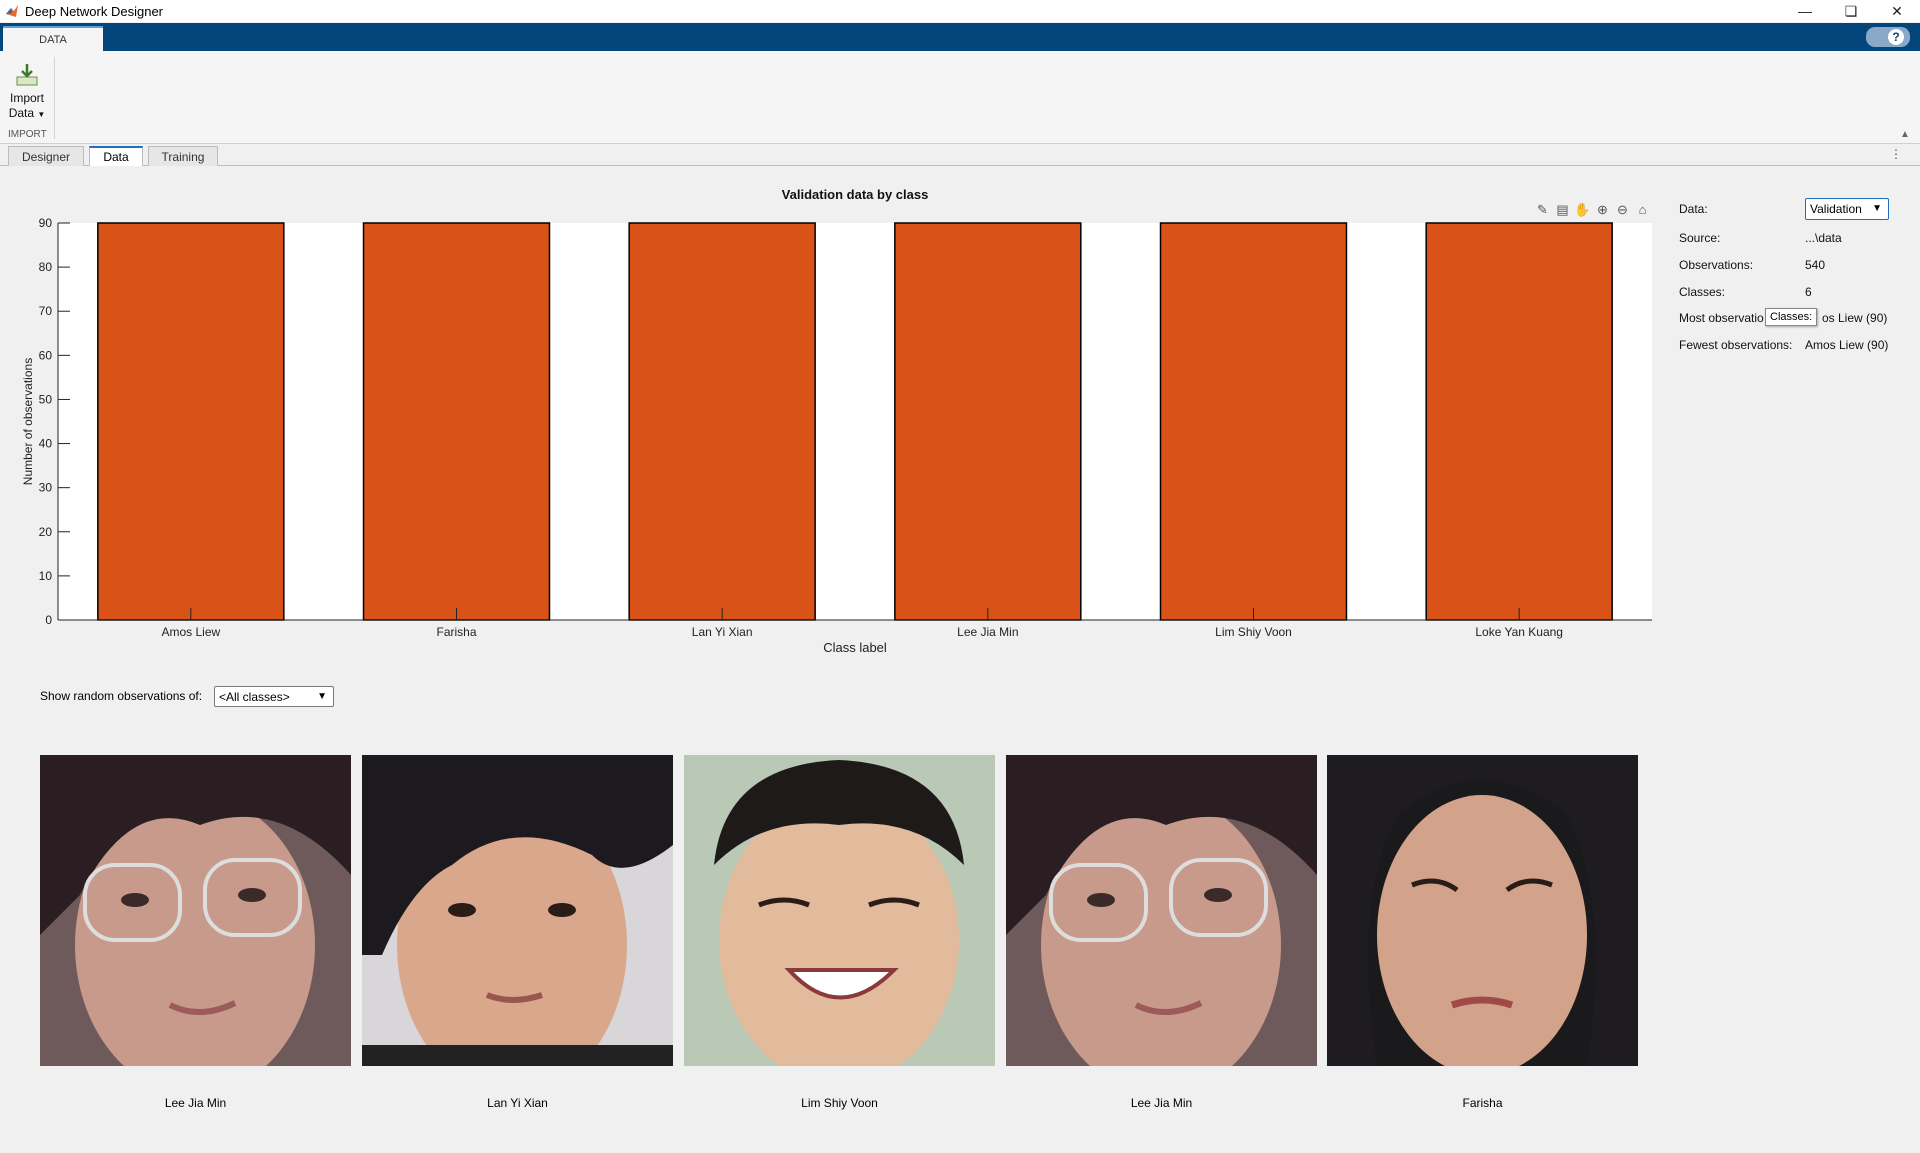 Image resolution: width=1920 pixels, height=1153 pixels. What do you see at coordinates (1700, 238) in the screenshot?
I see `source-label: Source:` at bounding box center [1700, 238].